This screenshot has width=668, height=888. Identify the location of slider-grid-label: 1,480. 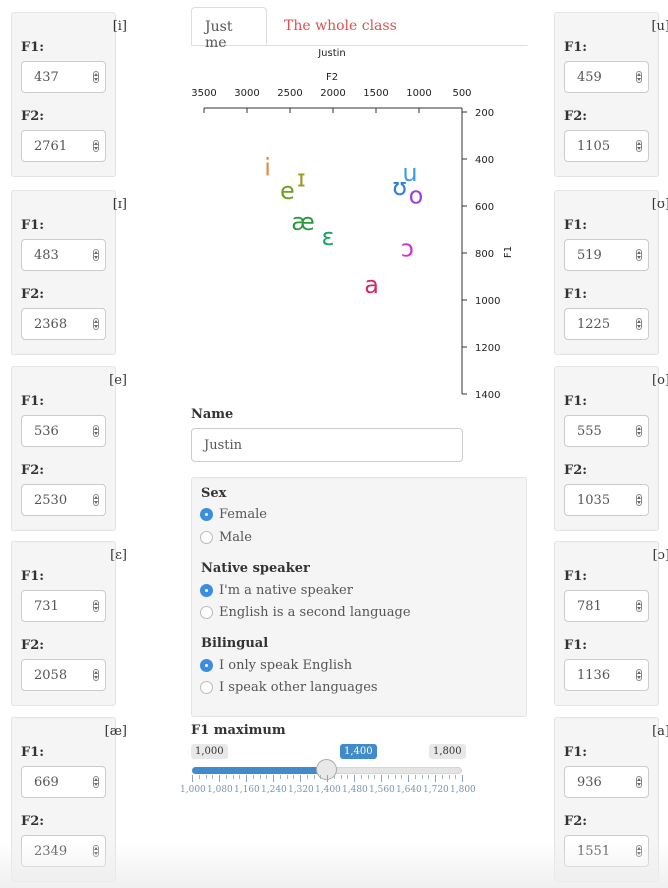
(355, 790).